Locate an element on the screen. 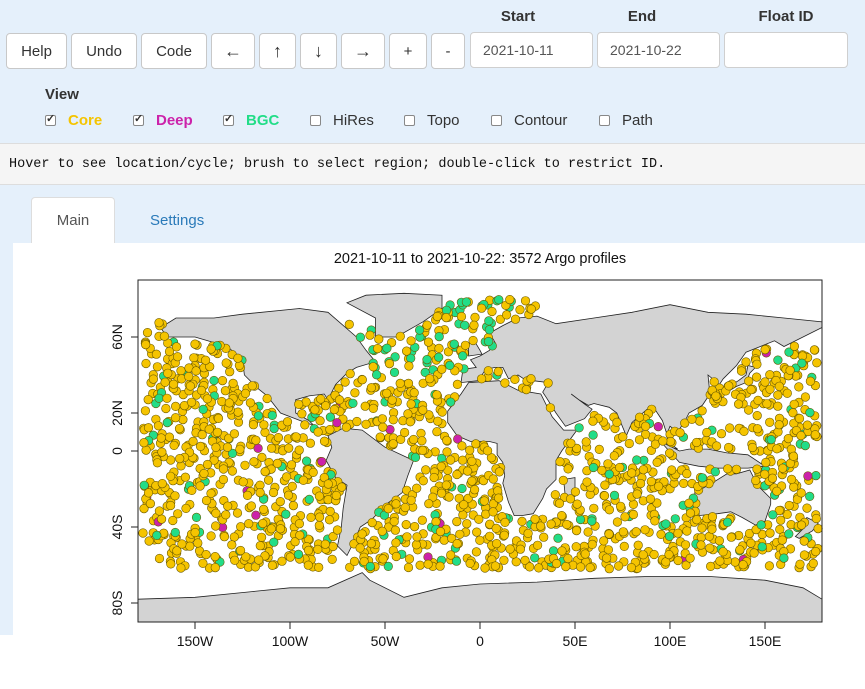  deep-checkbox: Deep is located at coordinates (163, 120).